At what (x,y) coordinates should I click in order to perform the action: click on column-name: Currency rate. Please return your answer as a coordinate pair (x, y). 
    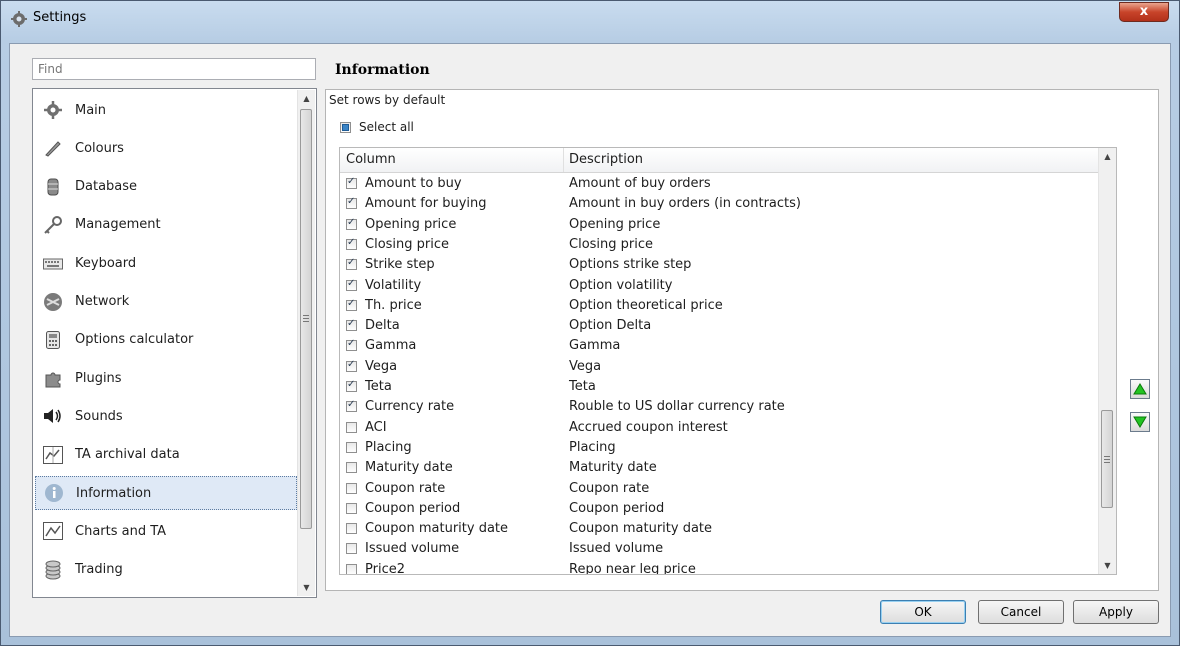
    Looking at the image, I should click on (410, 407).